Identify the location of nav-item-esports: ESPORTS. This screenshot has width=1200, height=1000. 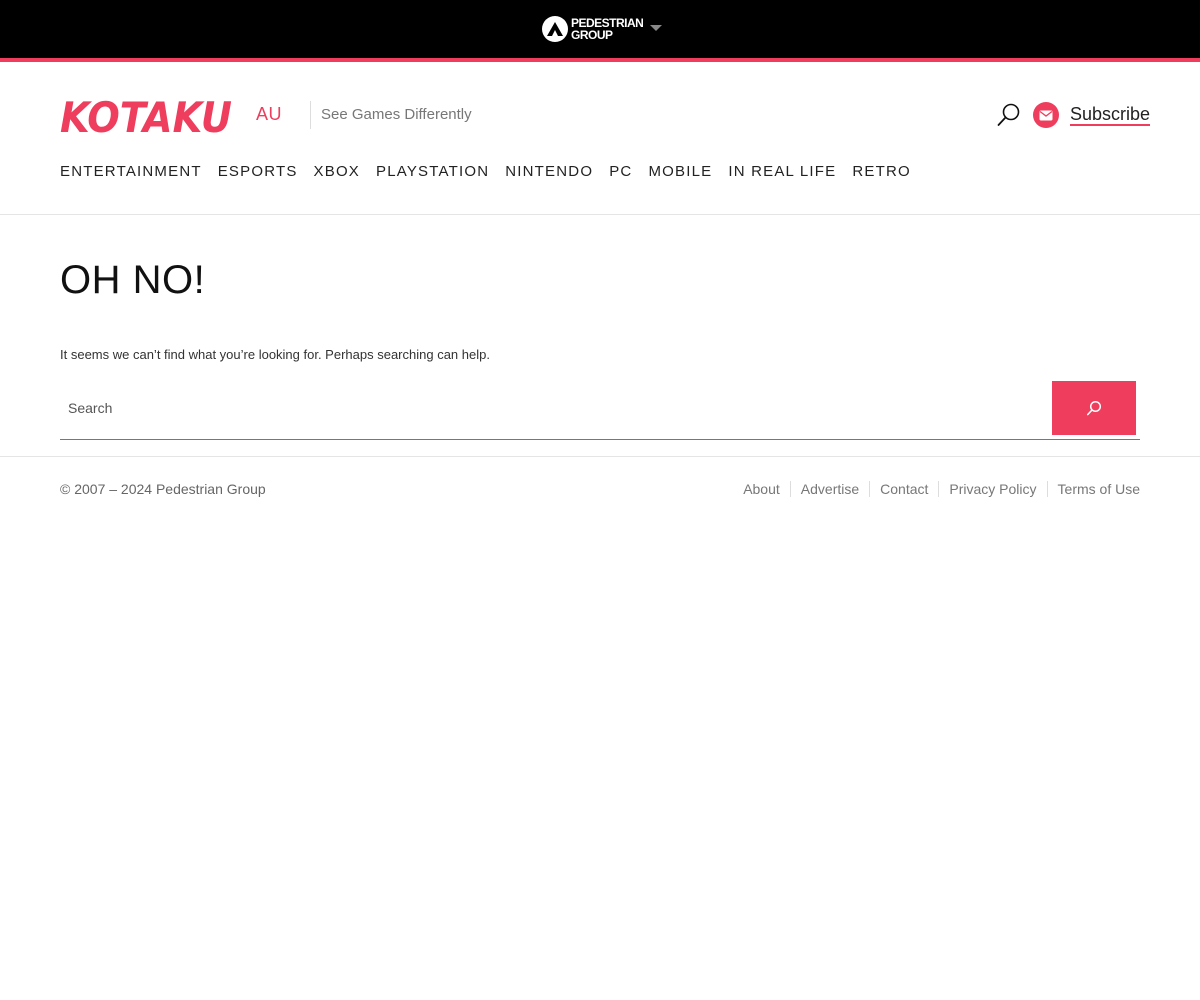
(258, 171).